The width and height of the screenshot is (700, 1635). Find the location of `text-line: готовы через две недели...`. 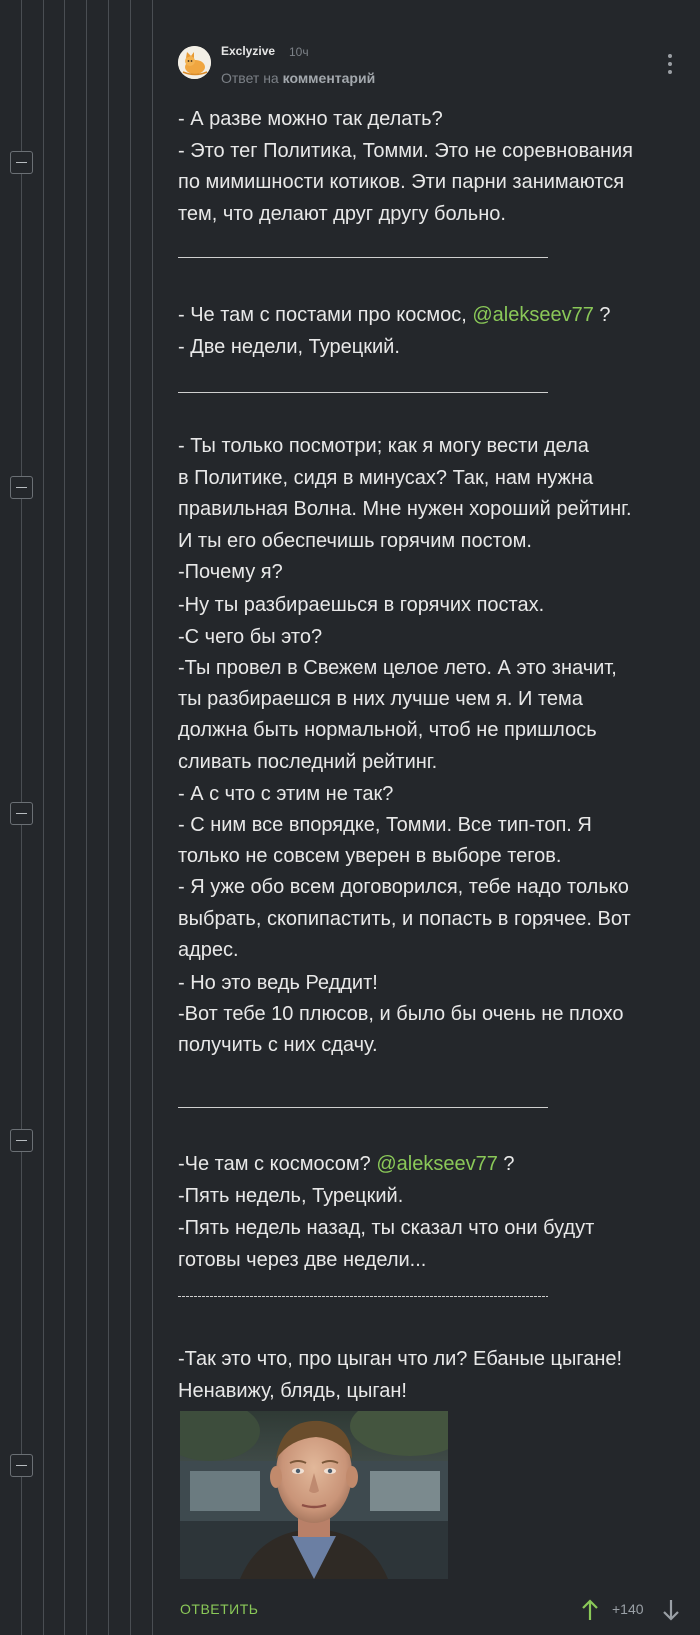

text-line: готовы через две недели... is located at coordinates (302, 1260).